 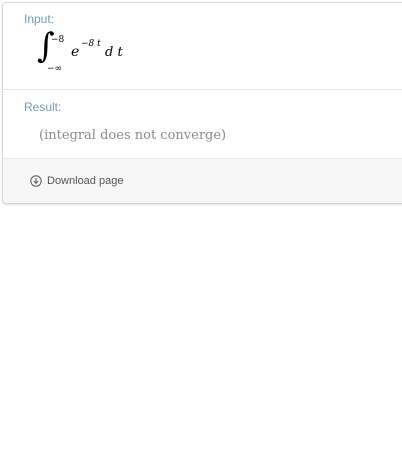 What do you see at coordinates (132, 135) in the screenshot?
I see `result-text: (integral does not converge)` at bounding box center [132, 135].